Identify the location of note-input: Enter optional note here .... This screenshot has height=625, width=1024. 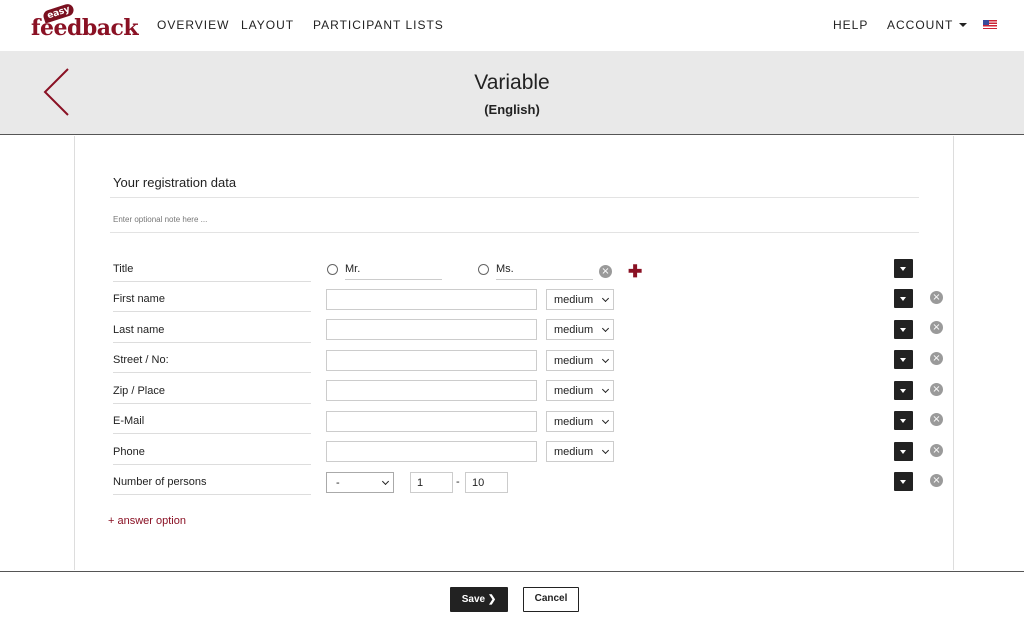
(160, 219).